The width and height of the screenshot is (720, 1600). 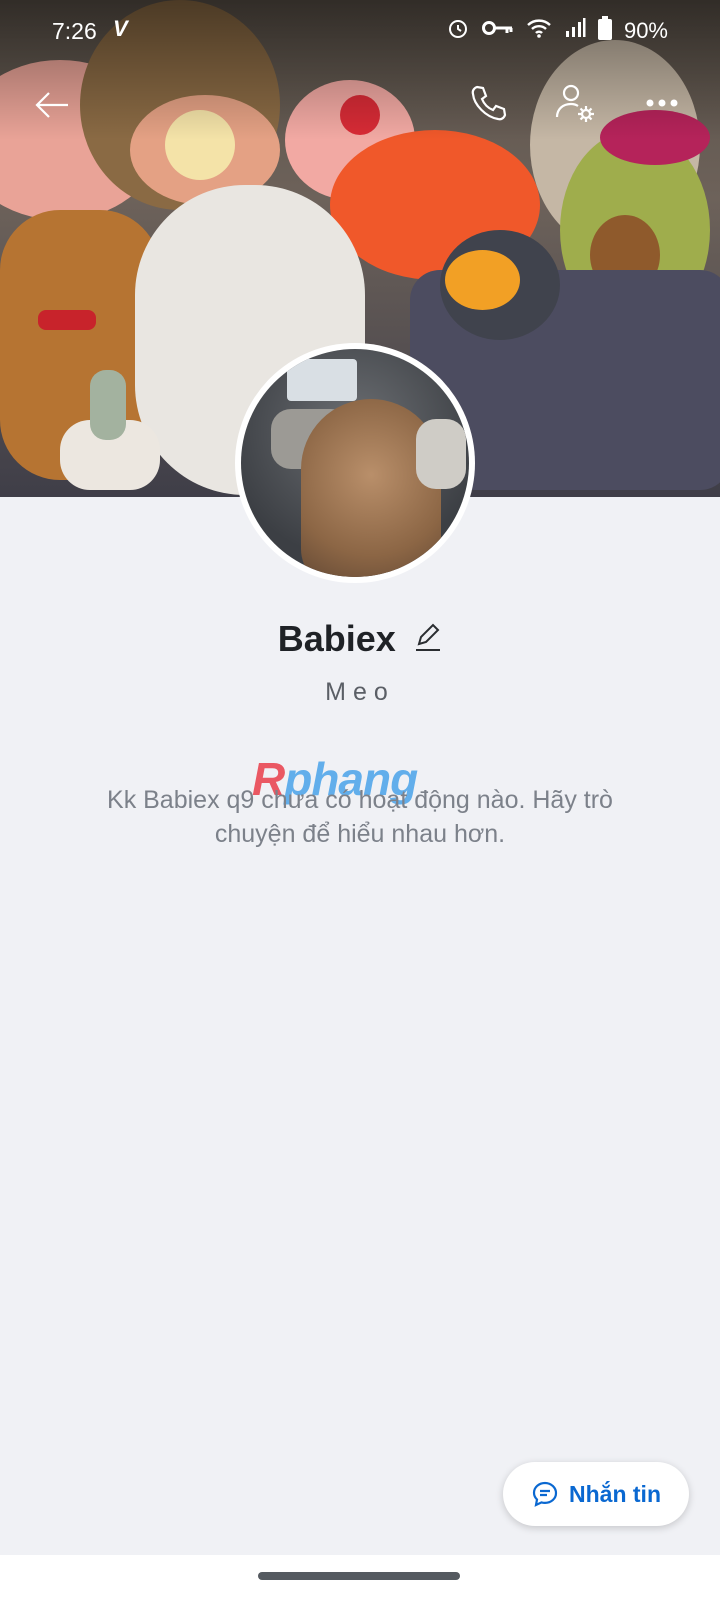 What do you see at coordinates (360, 30) in the screenshot?
I see `status-bar: 7:26 V 90%` at bounding box center [360, 30].